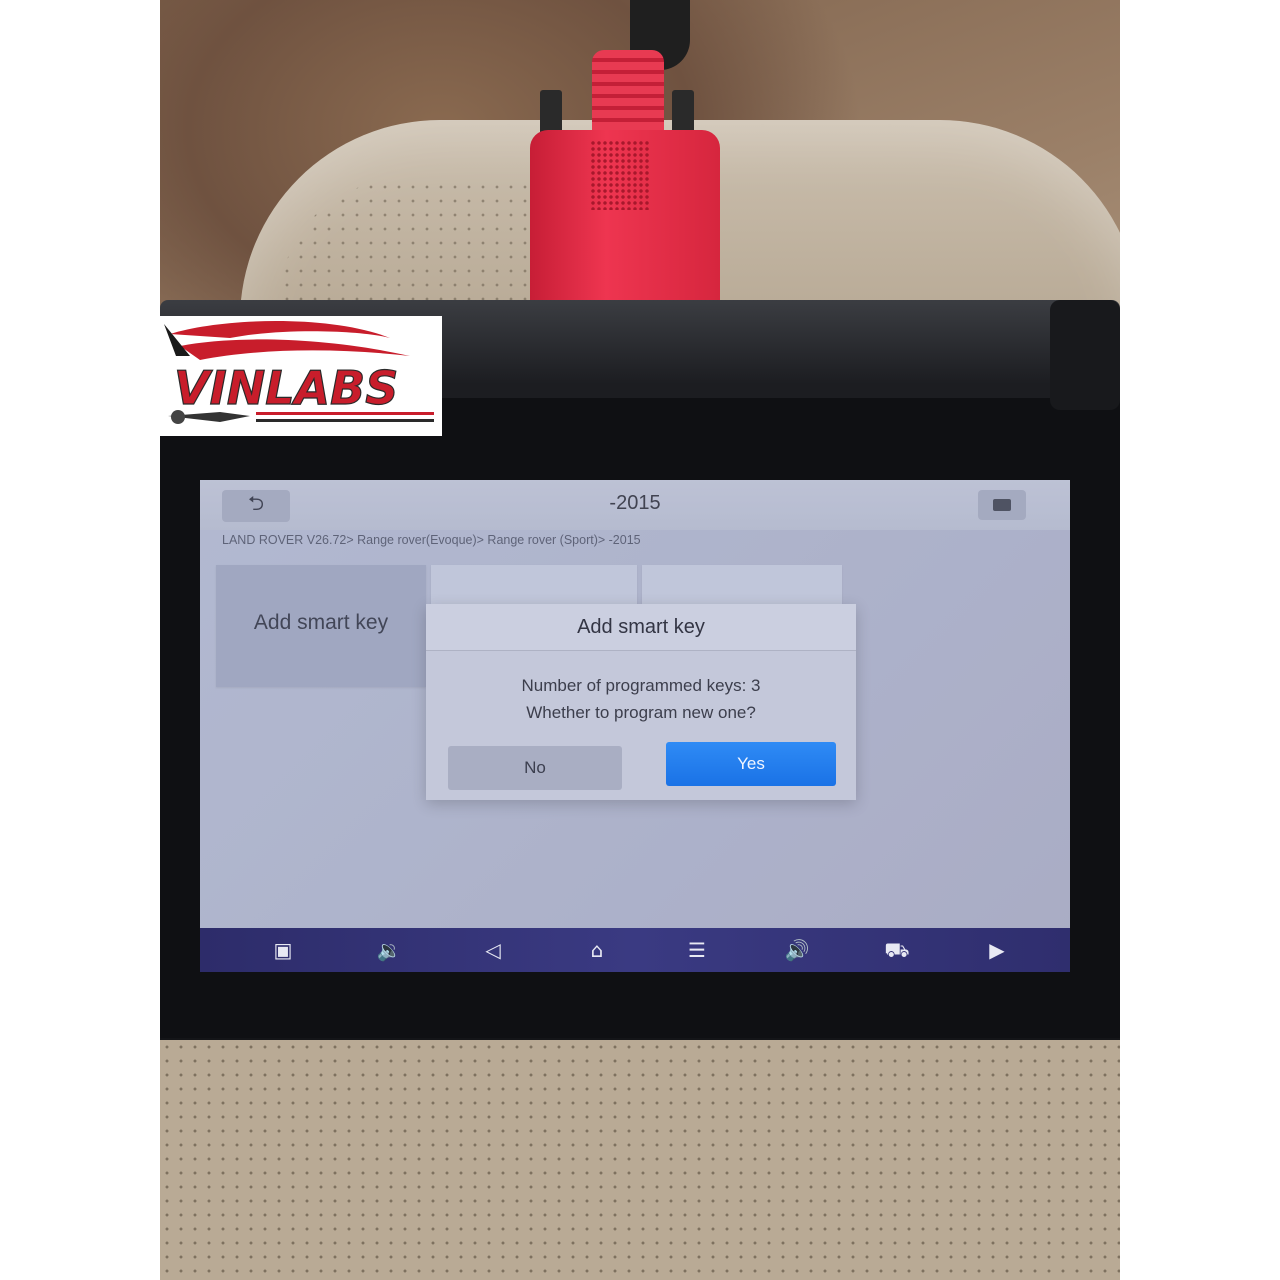 This screenshot has width=1280, height=1280. I want to click on no-button: No, so click(535, 768).